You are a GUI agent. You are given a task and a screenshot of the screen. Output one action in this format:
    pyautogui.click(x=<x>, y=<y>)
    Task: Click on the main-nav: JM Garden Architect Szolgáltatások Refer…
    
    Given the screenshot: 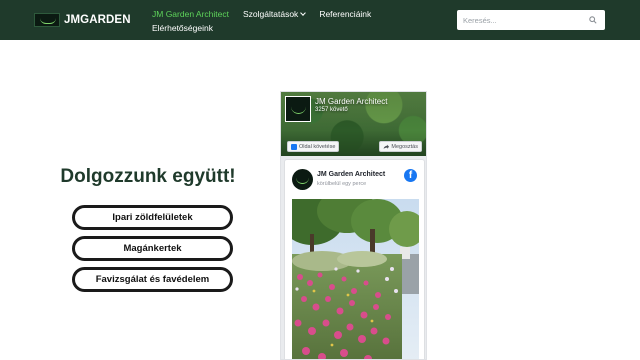 What is the action you would take?
    pyautogui.click(x=272, y=21)
    